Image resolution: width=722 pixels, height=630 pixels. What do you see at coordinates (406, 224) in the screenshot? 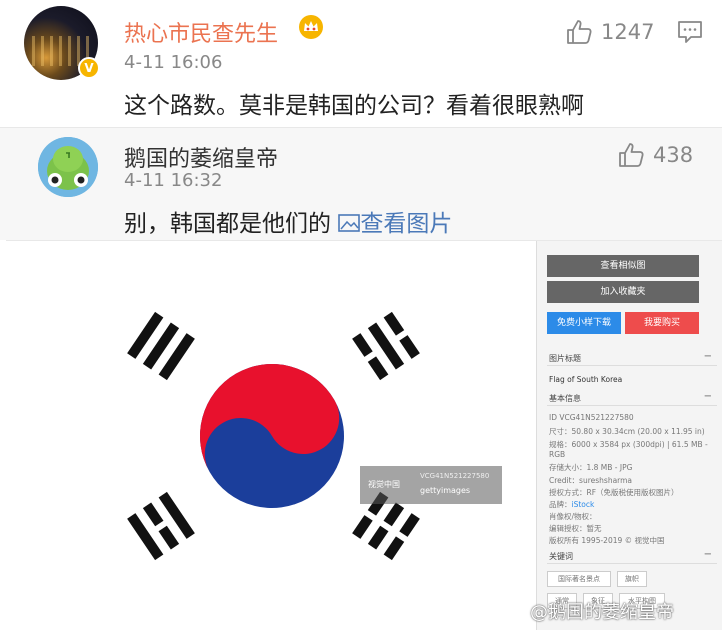
I see `view-image-label: 查看图片` at bounding box center [406, 224].